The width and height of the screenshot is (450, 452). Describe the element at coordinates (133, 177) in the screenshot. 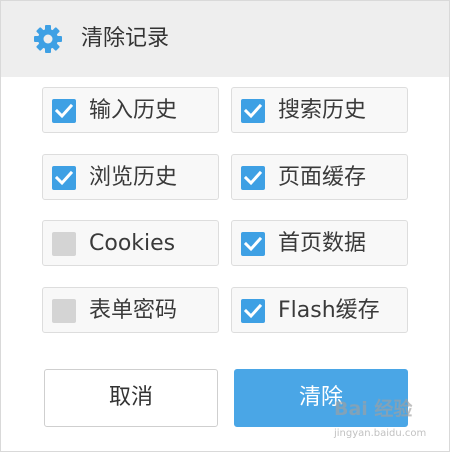

I see `option-label: 浏览历史` at that location.